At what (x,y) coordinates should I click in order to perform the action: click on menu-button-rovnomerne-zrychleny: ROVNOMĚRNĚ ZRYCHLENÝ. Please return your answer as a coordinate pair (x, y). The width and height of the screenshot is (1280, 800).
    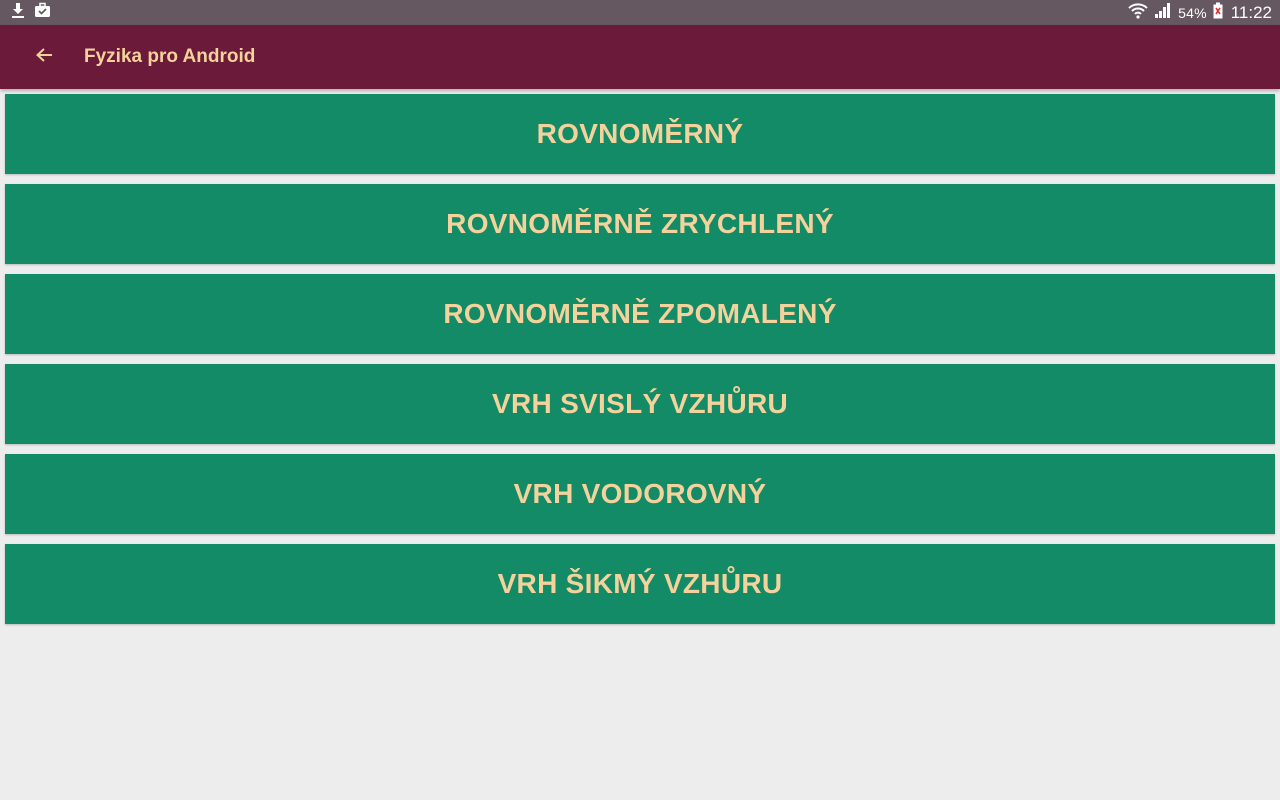
    Looking at the image, I should click on (640, 224).